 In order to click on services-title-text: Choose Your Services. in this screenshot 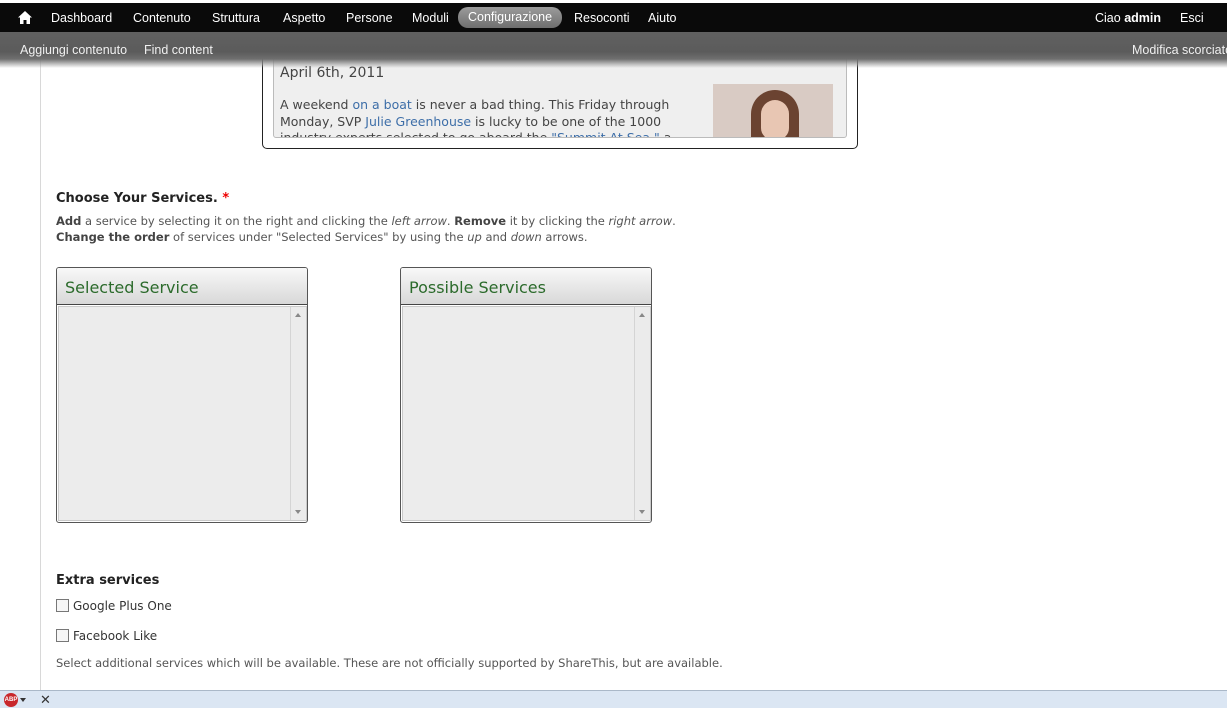, I will do `click(137, 198)`.